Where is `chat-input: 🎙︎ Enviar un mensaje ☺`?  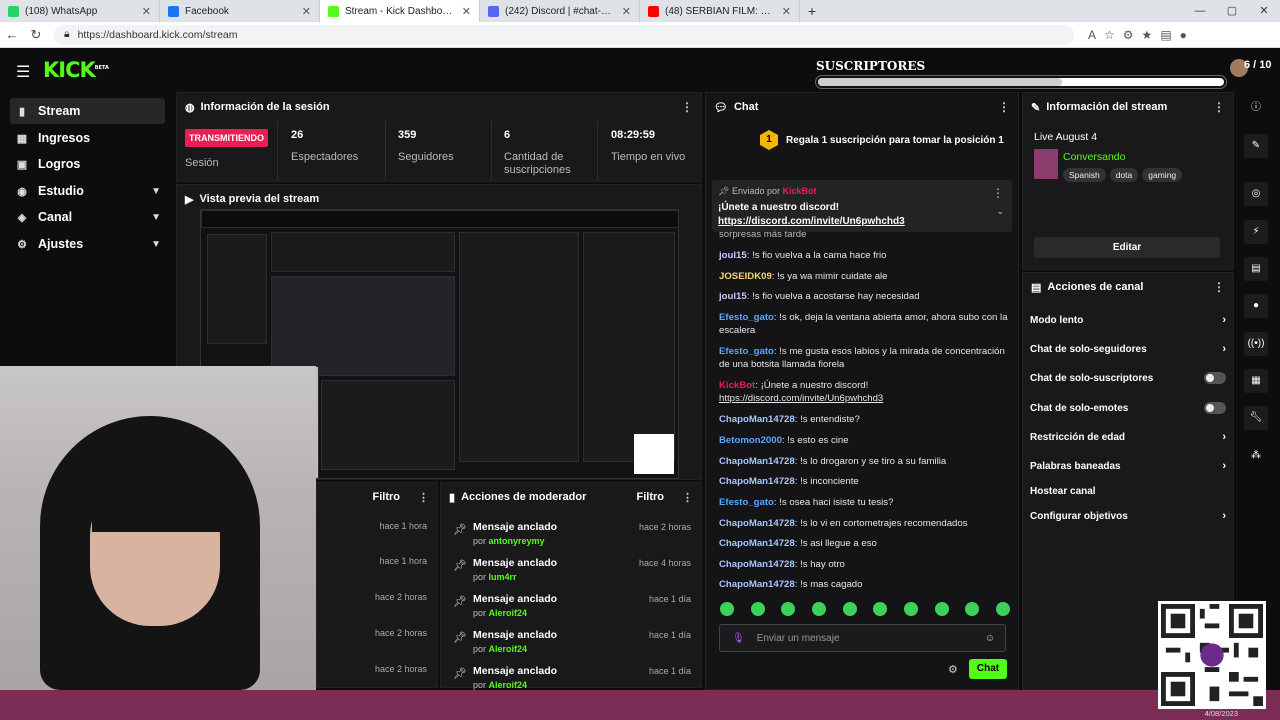
chat-input: 🎙︎ Enviar un mensaje ☺ is located at coordinates (862, 638).